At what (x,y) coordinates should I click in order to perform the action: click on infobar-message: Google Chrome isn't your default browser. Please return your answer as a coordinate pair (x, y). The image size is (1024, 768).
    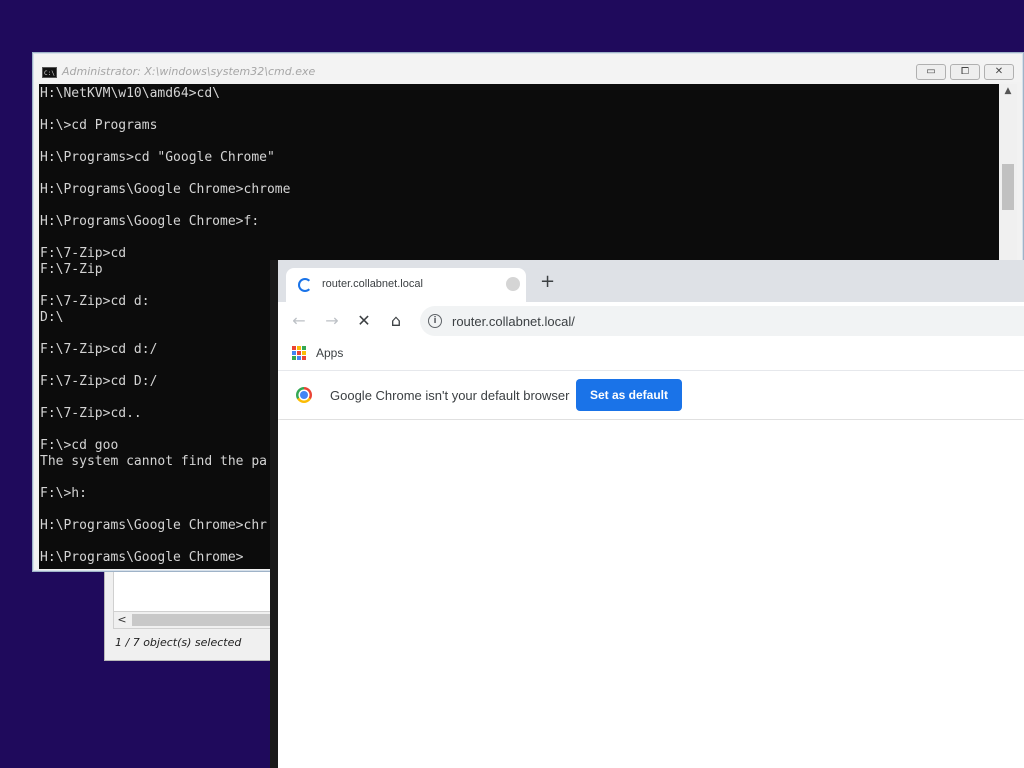
    Looking at the image, I should click on (450, 395).